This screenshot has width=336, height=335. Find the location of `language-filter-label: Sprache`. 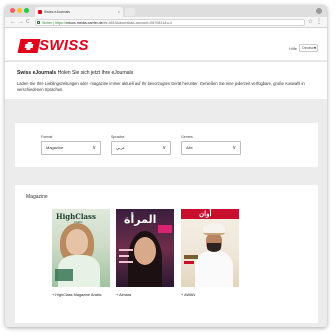

language-filter-label: Sprache is located at coordinates (118, 137).